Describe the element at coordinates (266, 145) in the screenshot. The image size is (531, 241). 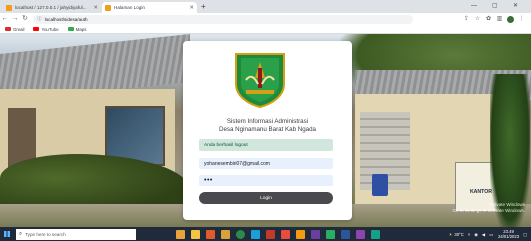
I see `logout-success-alert: Anda berhasil logout` at that location.